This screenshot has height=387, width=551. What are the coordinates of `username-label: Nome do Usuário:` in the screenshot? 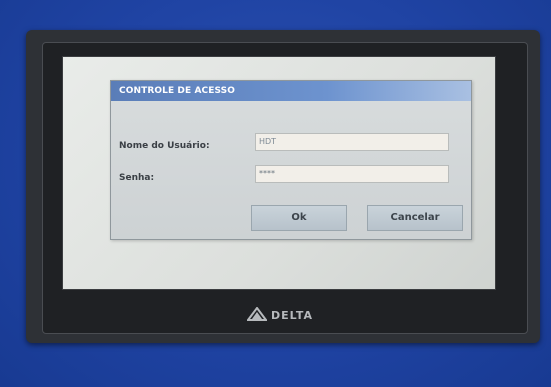 It's located at (164, 146).